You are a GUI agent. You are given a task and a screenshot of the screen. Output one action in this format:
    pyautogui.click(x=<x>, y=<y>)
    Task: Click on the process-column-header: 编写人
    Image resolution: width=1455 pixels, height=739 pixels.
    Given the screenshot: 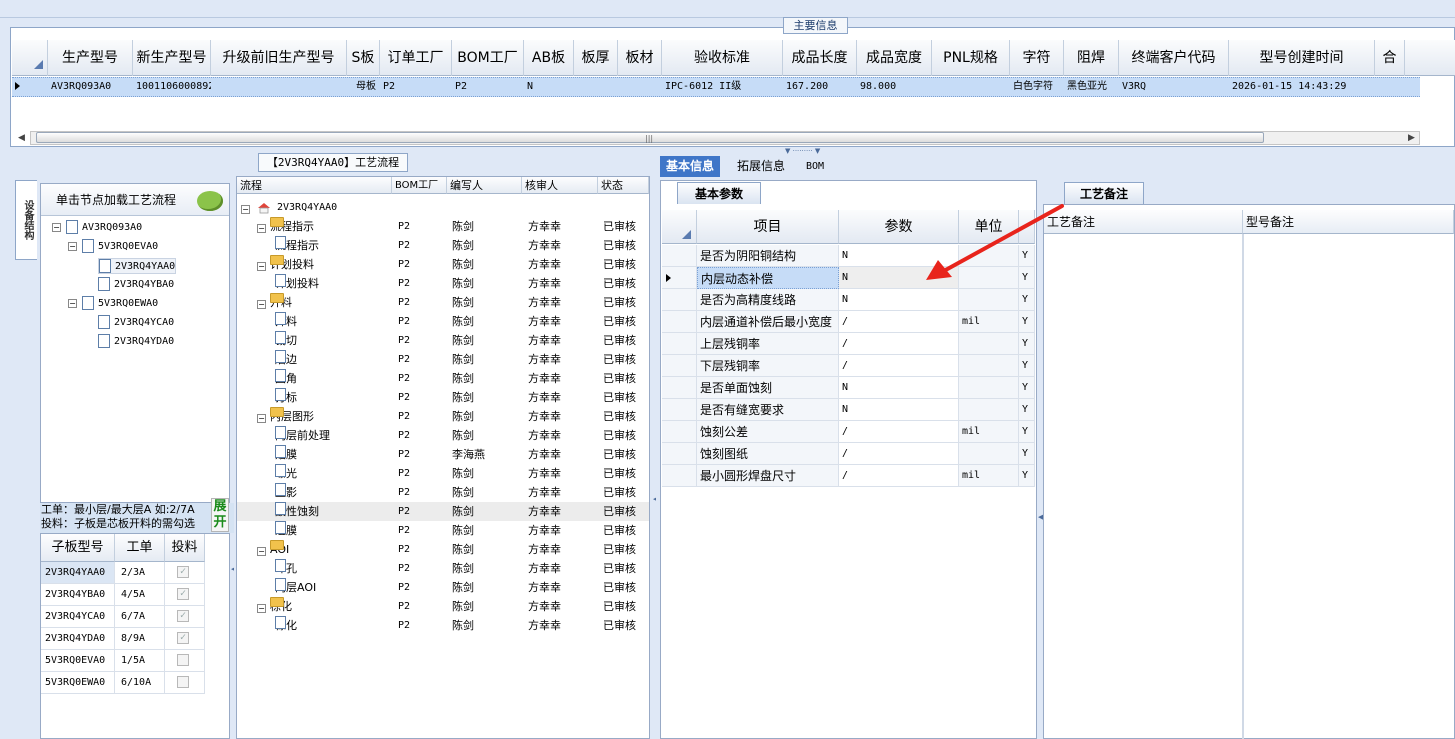 What is the action you would take?
    pyautogui.click(x=484, y=185)
    